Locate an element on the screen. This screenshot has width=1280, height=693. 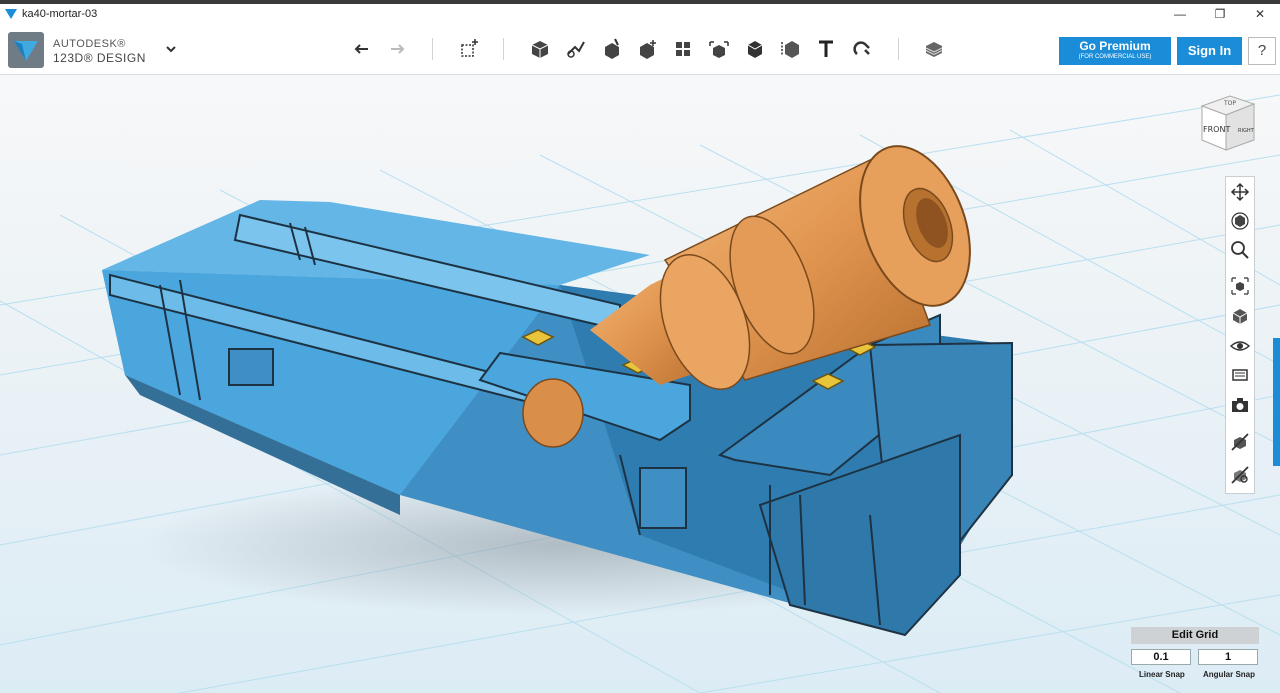
text-button is located at coordinates (826, 49).